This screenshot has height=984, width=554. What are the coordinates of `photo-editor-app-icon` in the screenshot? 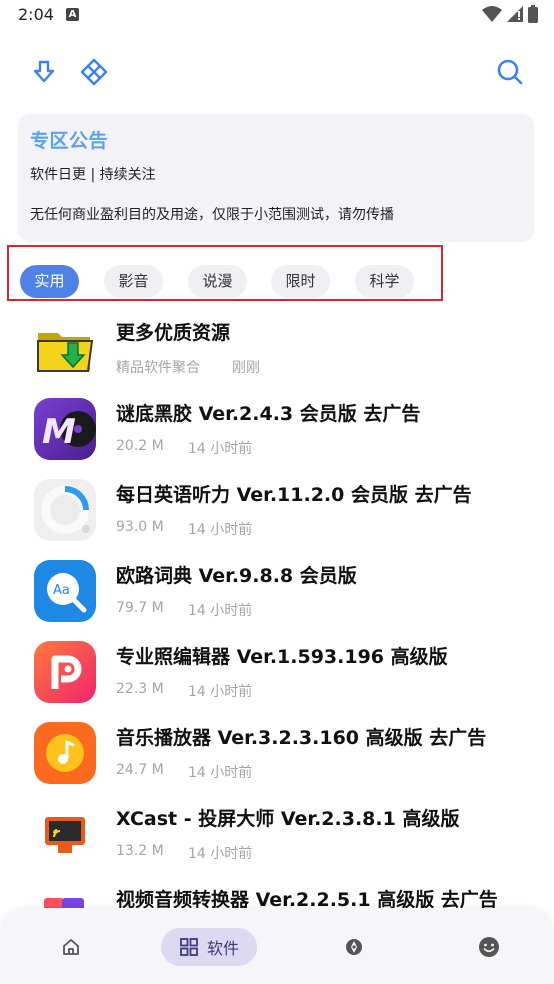 It's located at (65, 672).